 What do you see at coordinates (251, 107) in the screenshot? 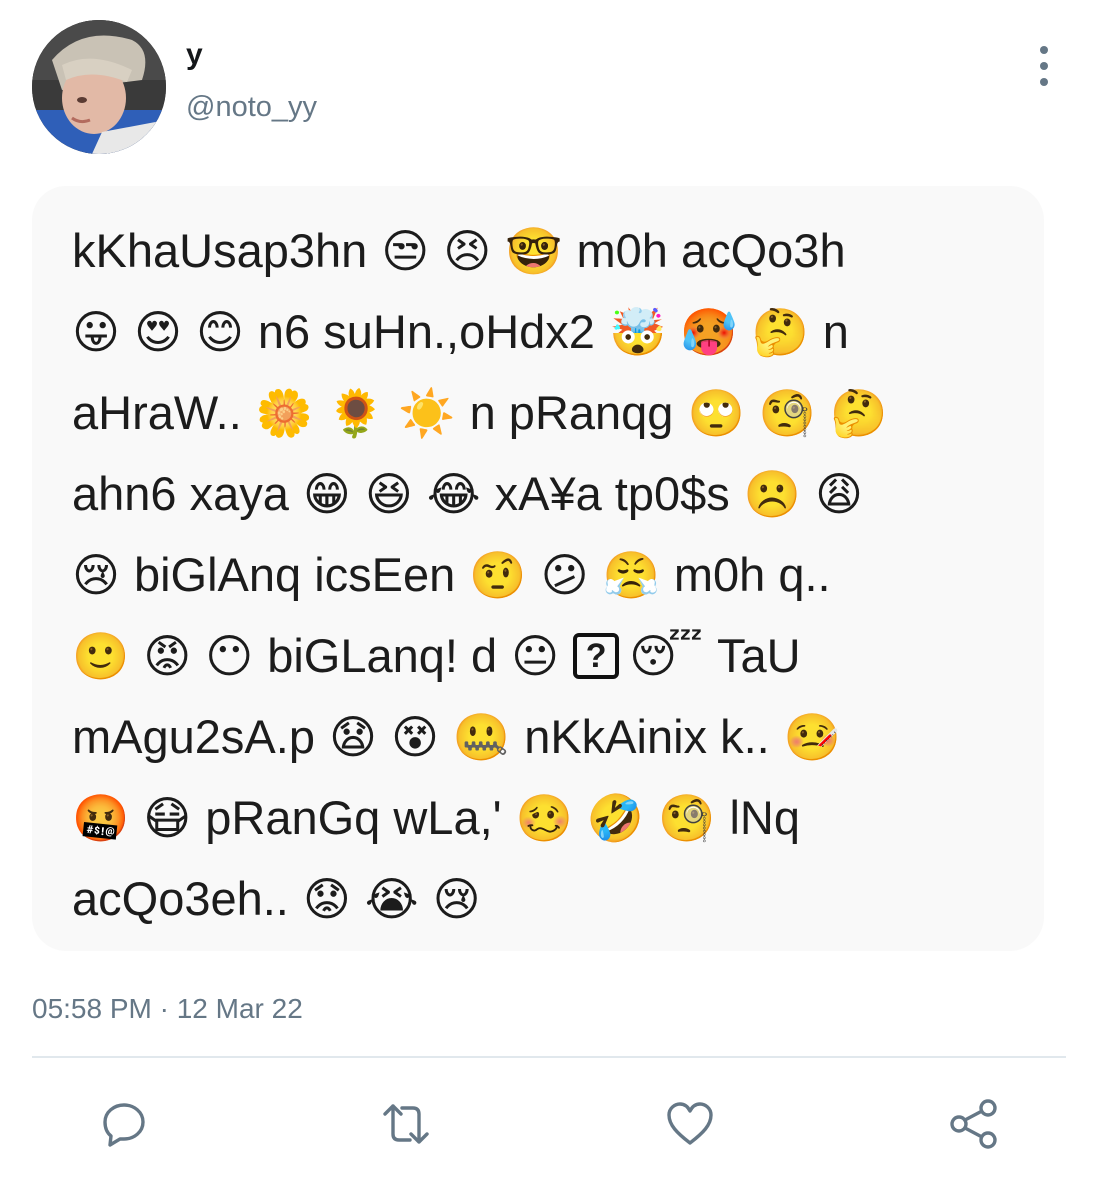
I see `user-handle: @noto_yy` at bounding box center [251, 107].